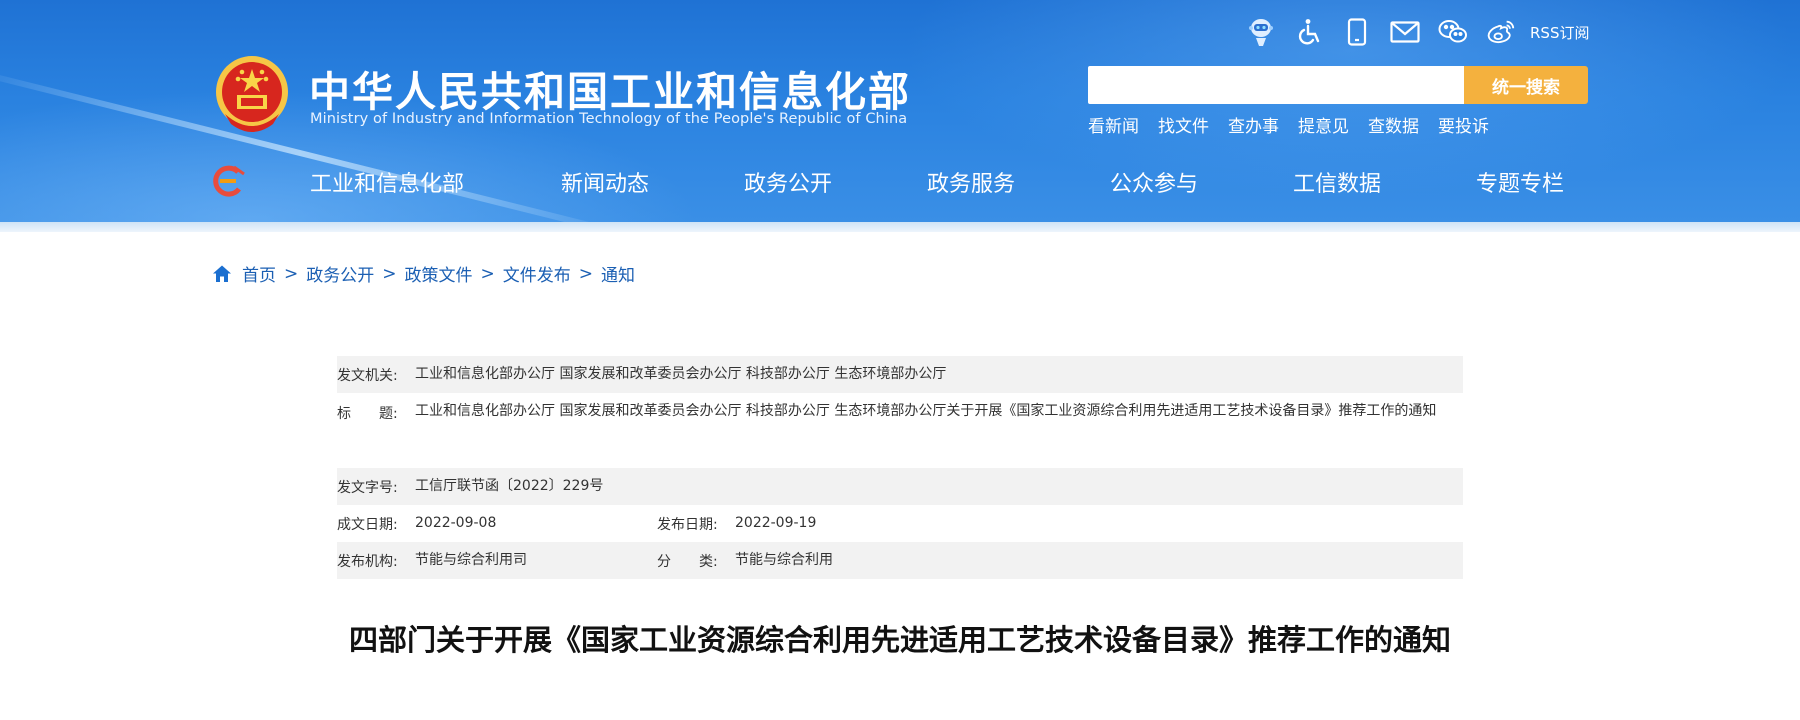 The width and height of the screenshot is (1800, 720). Describe the element at coordinates (784, 560) in the screenshot. I see `category-value: 节能与综合利用` at that location.